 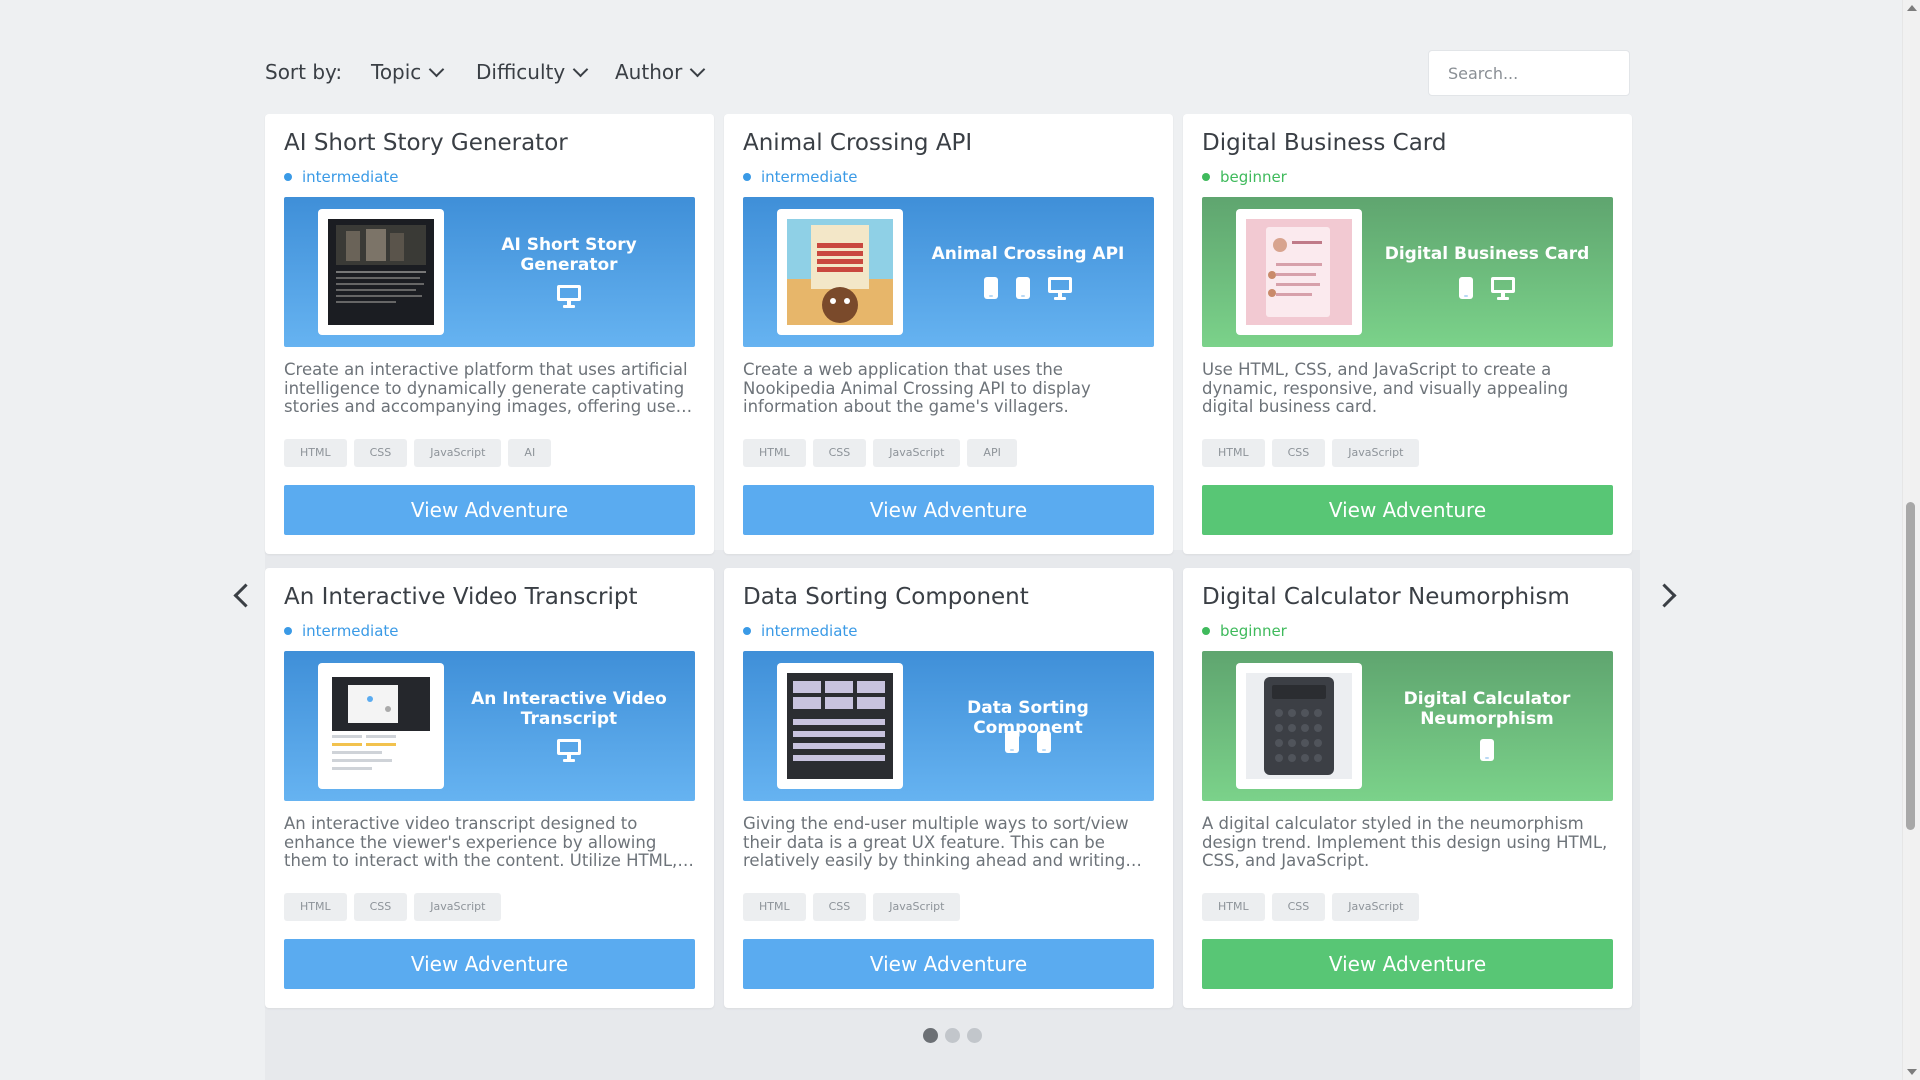 What do you see at coordinates (1912, 1072) in the screenshot?
I see `scroll-down-arrow-icon` at bounding box center [1912, 1072].